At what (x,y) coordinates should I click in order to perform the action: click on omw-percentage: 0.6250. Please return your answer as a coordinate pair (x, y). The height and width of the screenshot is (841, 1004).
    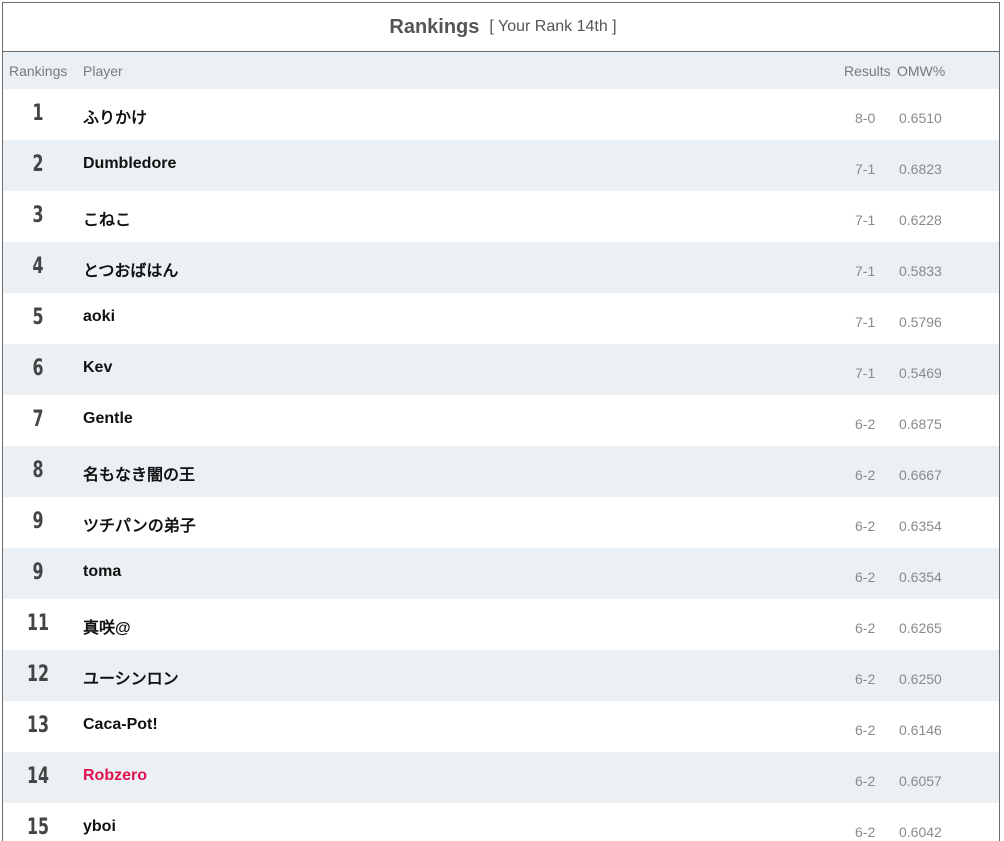
    Looking at the image, I should click on (920, 679).